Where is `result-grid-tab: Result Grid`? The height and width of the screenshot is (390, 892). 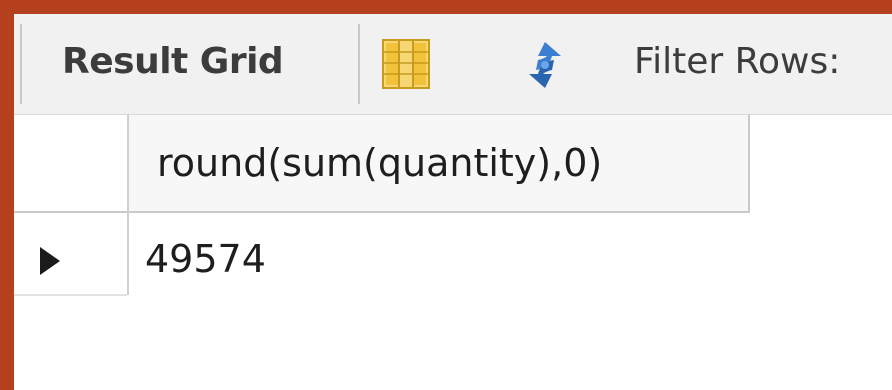
result-grid-tab: Result Grid is located at coordinates (173, 61).